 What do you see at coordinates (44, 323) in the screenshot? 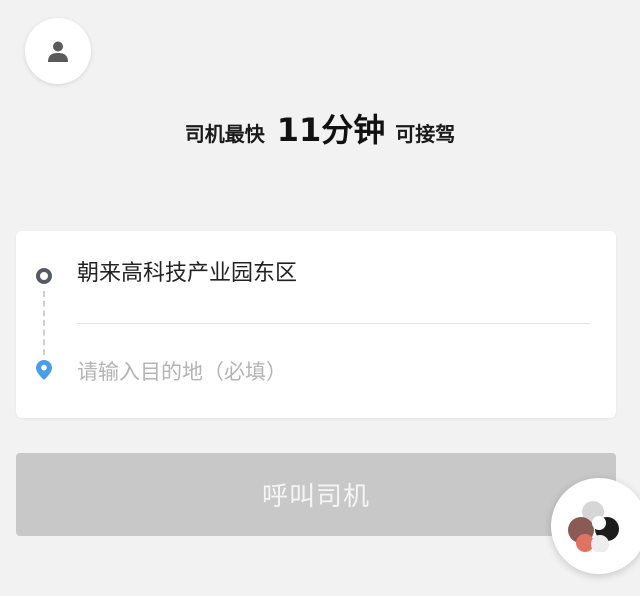
I see `route-connector` at bounding box center [44, 323].